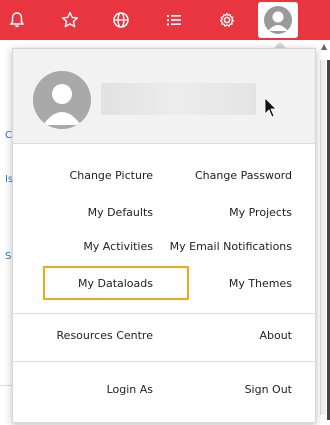  Describe the element at coordinates (8, 256) in the screenshot. I see `background-text-fragment: S` at that location.